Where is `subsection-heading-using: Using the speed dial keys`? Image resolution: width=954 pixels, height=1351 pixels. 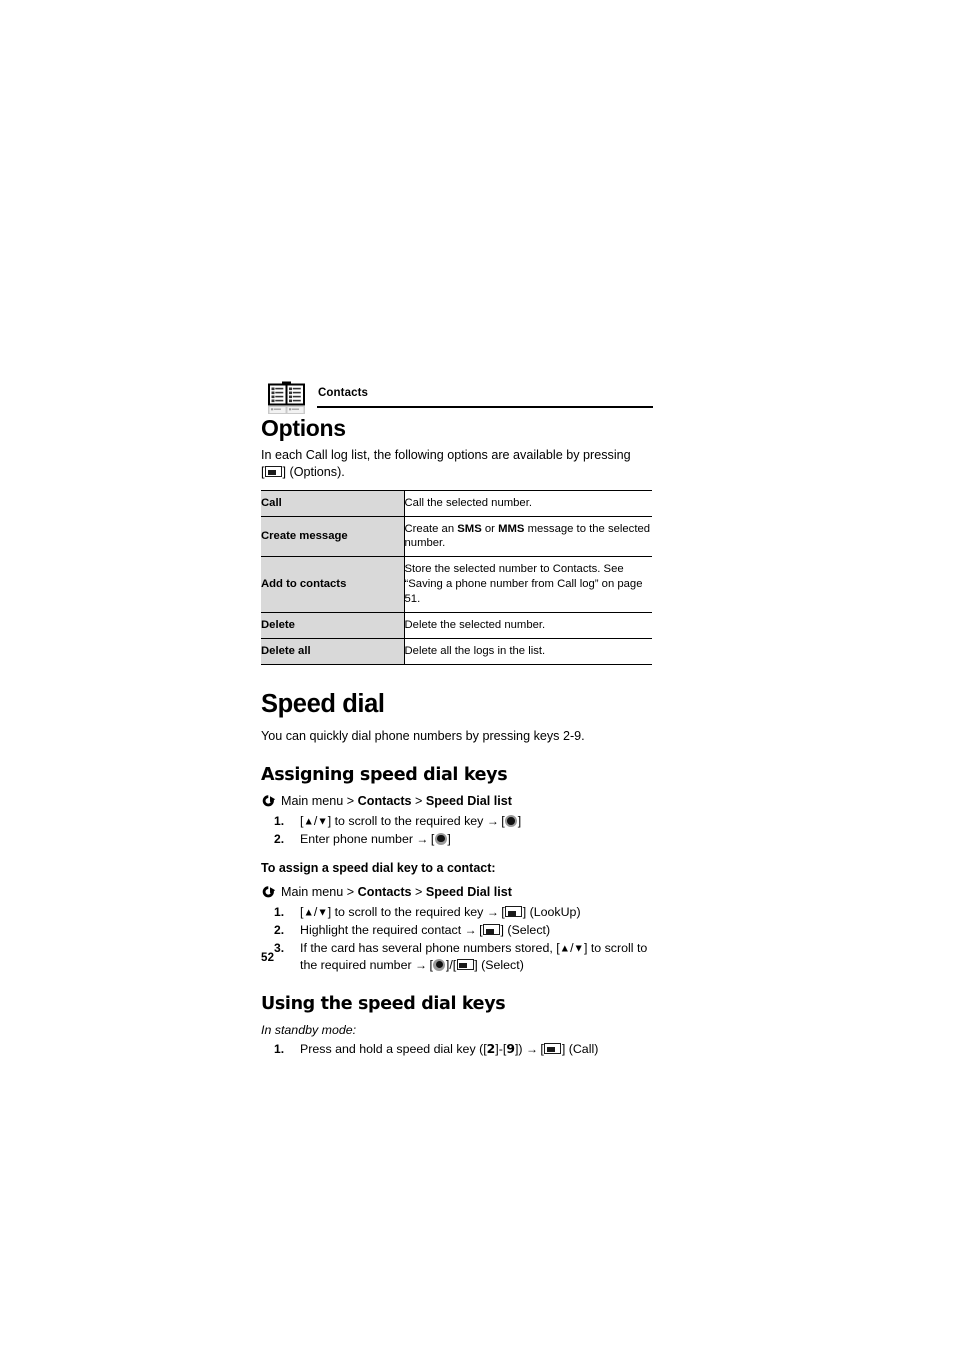
subsection-heading-using: Using the speed dial keys is located at coordinates (383, 1004).